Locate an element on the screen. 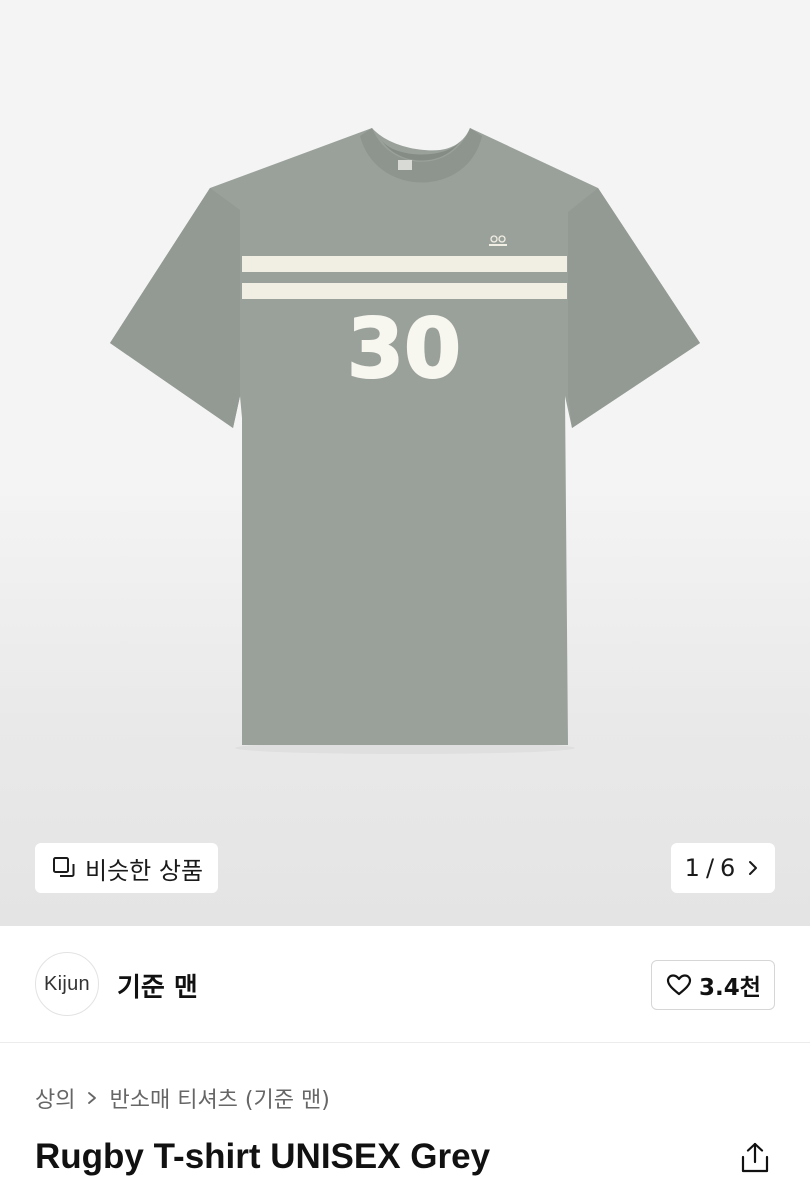 This screenshot has width=810, height=1200. page-total: 6 is located at coordinates (728, 868).